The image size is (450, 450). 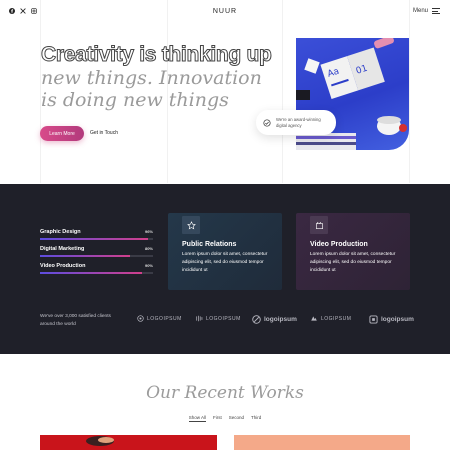 I want to click on menu-label: Menu, so click(x=420, y=11).